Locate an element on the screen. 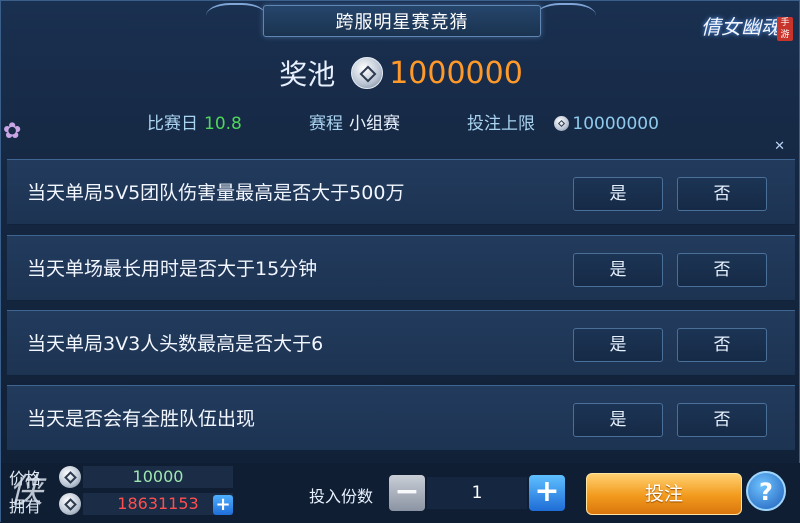 This screenshot has height=523, width=800. schedule-label: 赛程 is located at coordinates (326, 124).